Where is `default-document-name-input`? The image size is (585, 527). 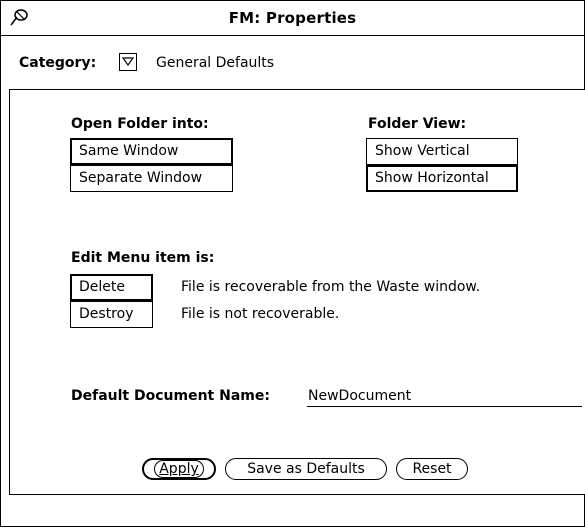 default-document-name-input is located at coordinates (444, 396).